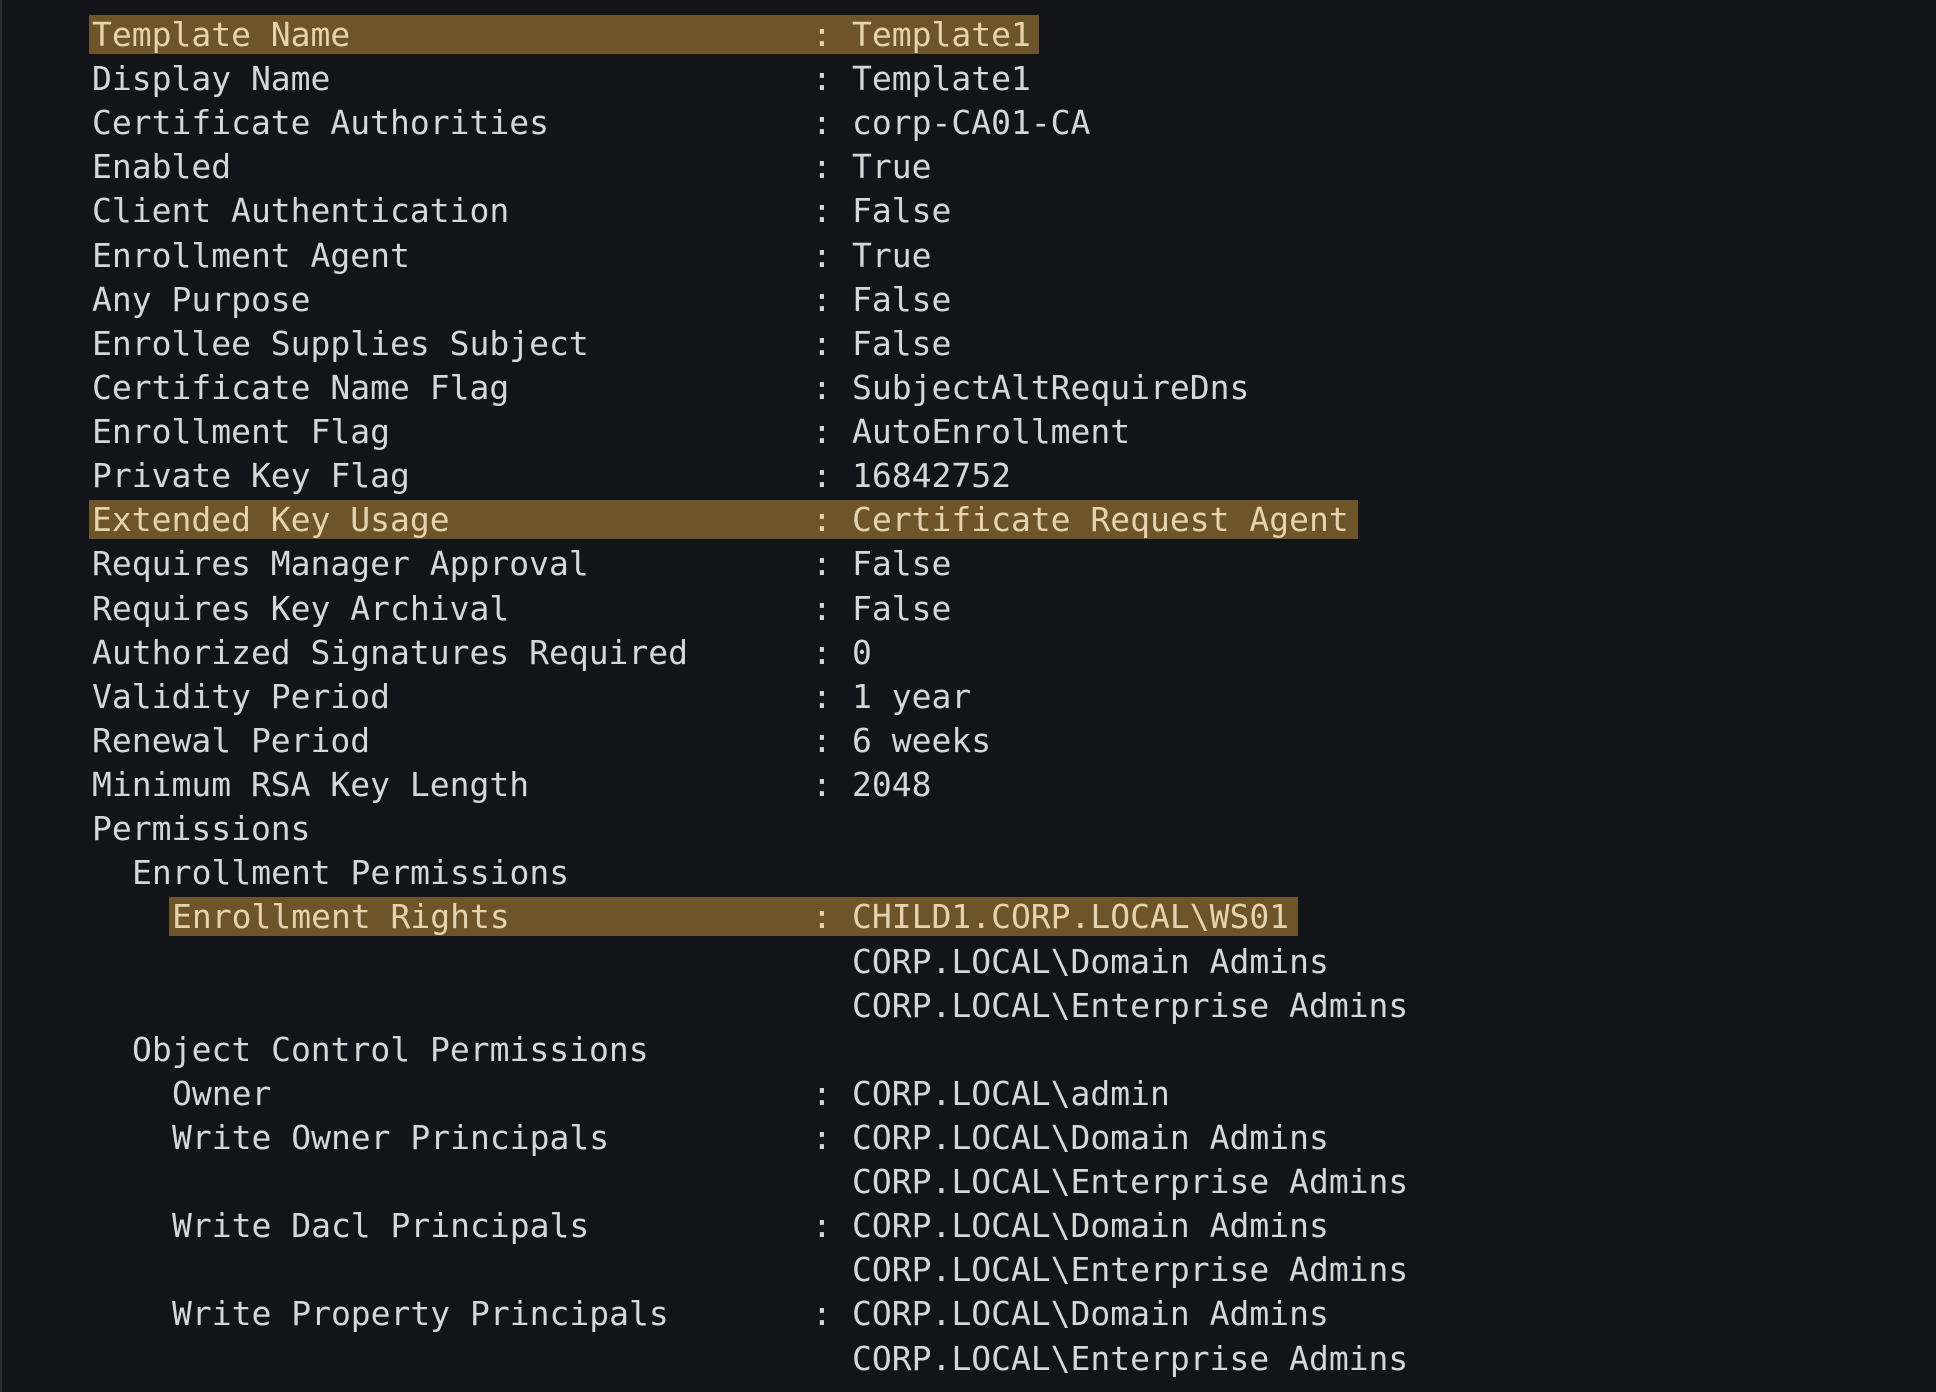  Describe the element at coordinates (902, 608) in the screenshot. I see `requires-key-archival-value: False` at that location.